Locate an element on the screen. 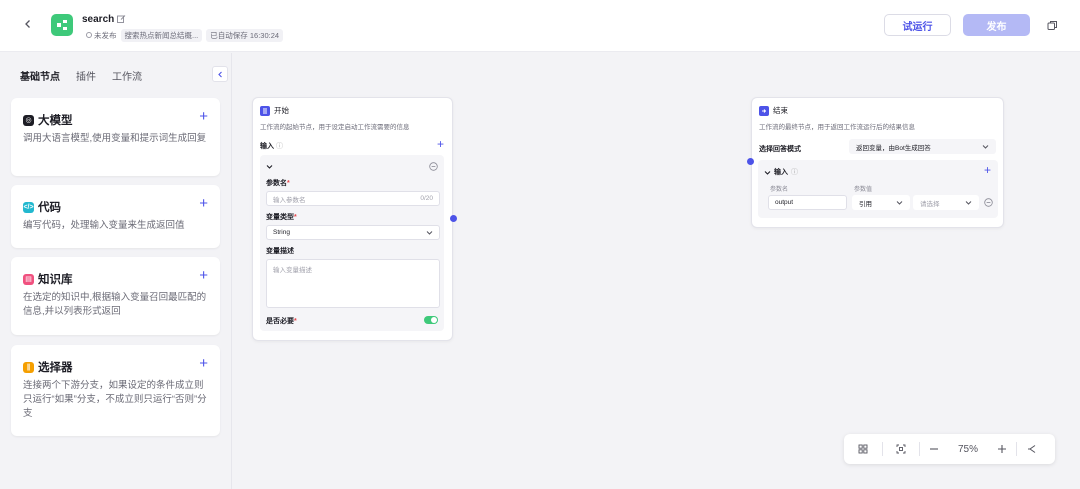 This screenshot has height=489, width=1080. var-desc-textarea: 输入变量描述 is located at coordinates (353, 283).